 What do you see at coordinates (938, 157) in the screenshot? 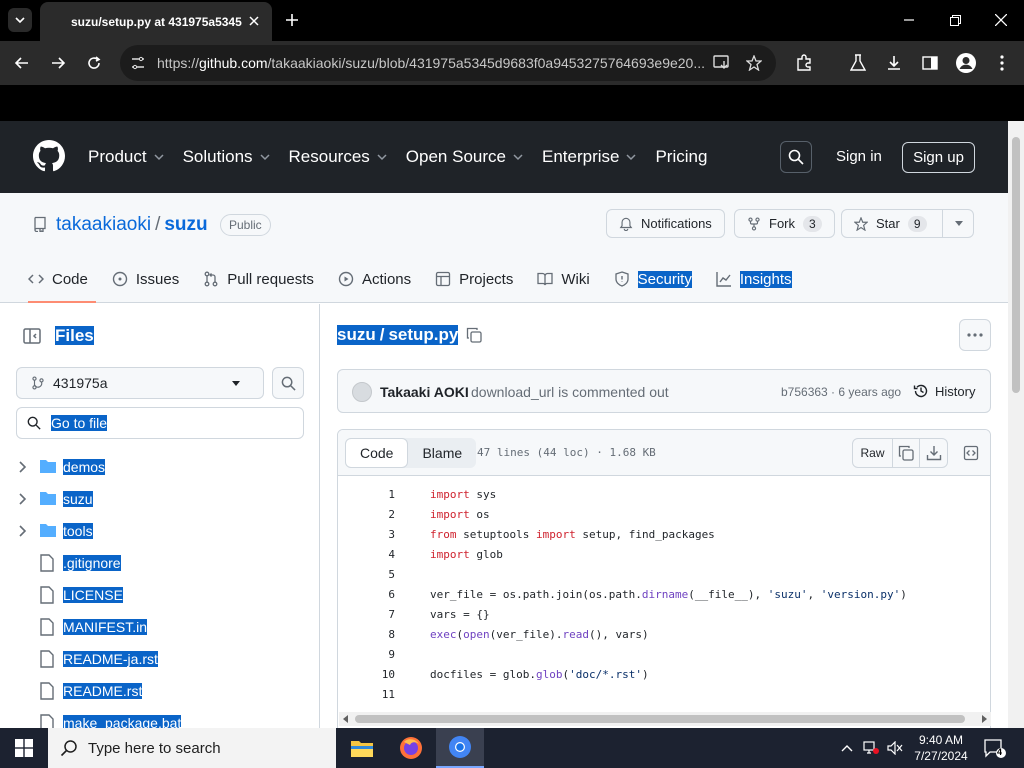
I see `sign-up-button: Sign up` at bounding box center [938, 157].